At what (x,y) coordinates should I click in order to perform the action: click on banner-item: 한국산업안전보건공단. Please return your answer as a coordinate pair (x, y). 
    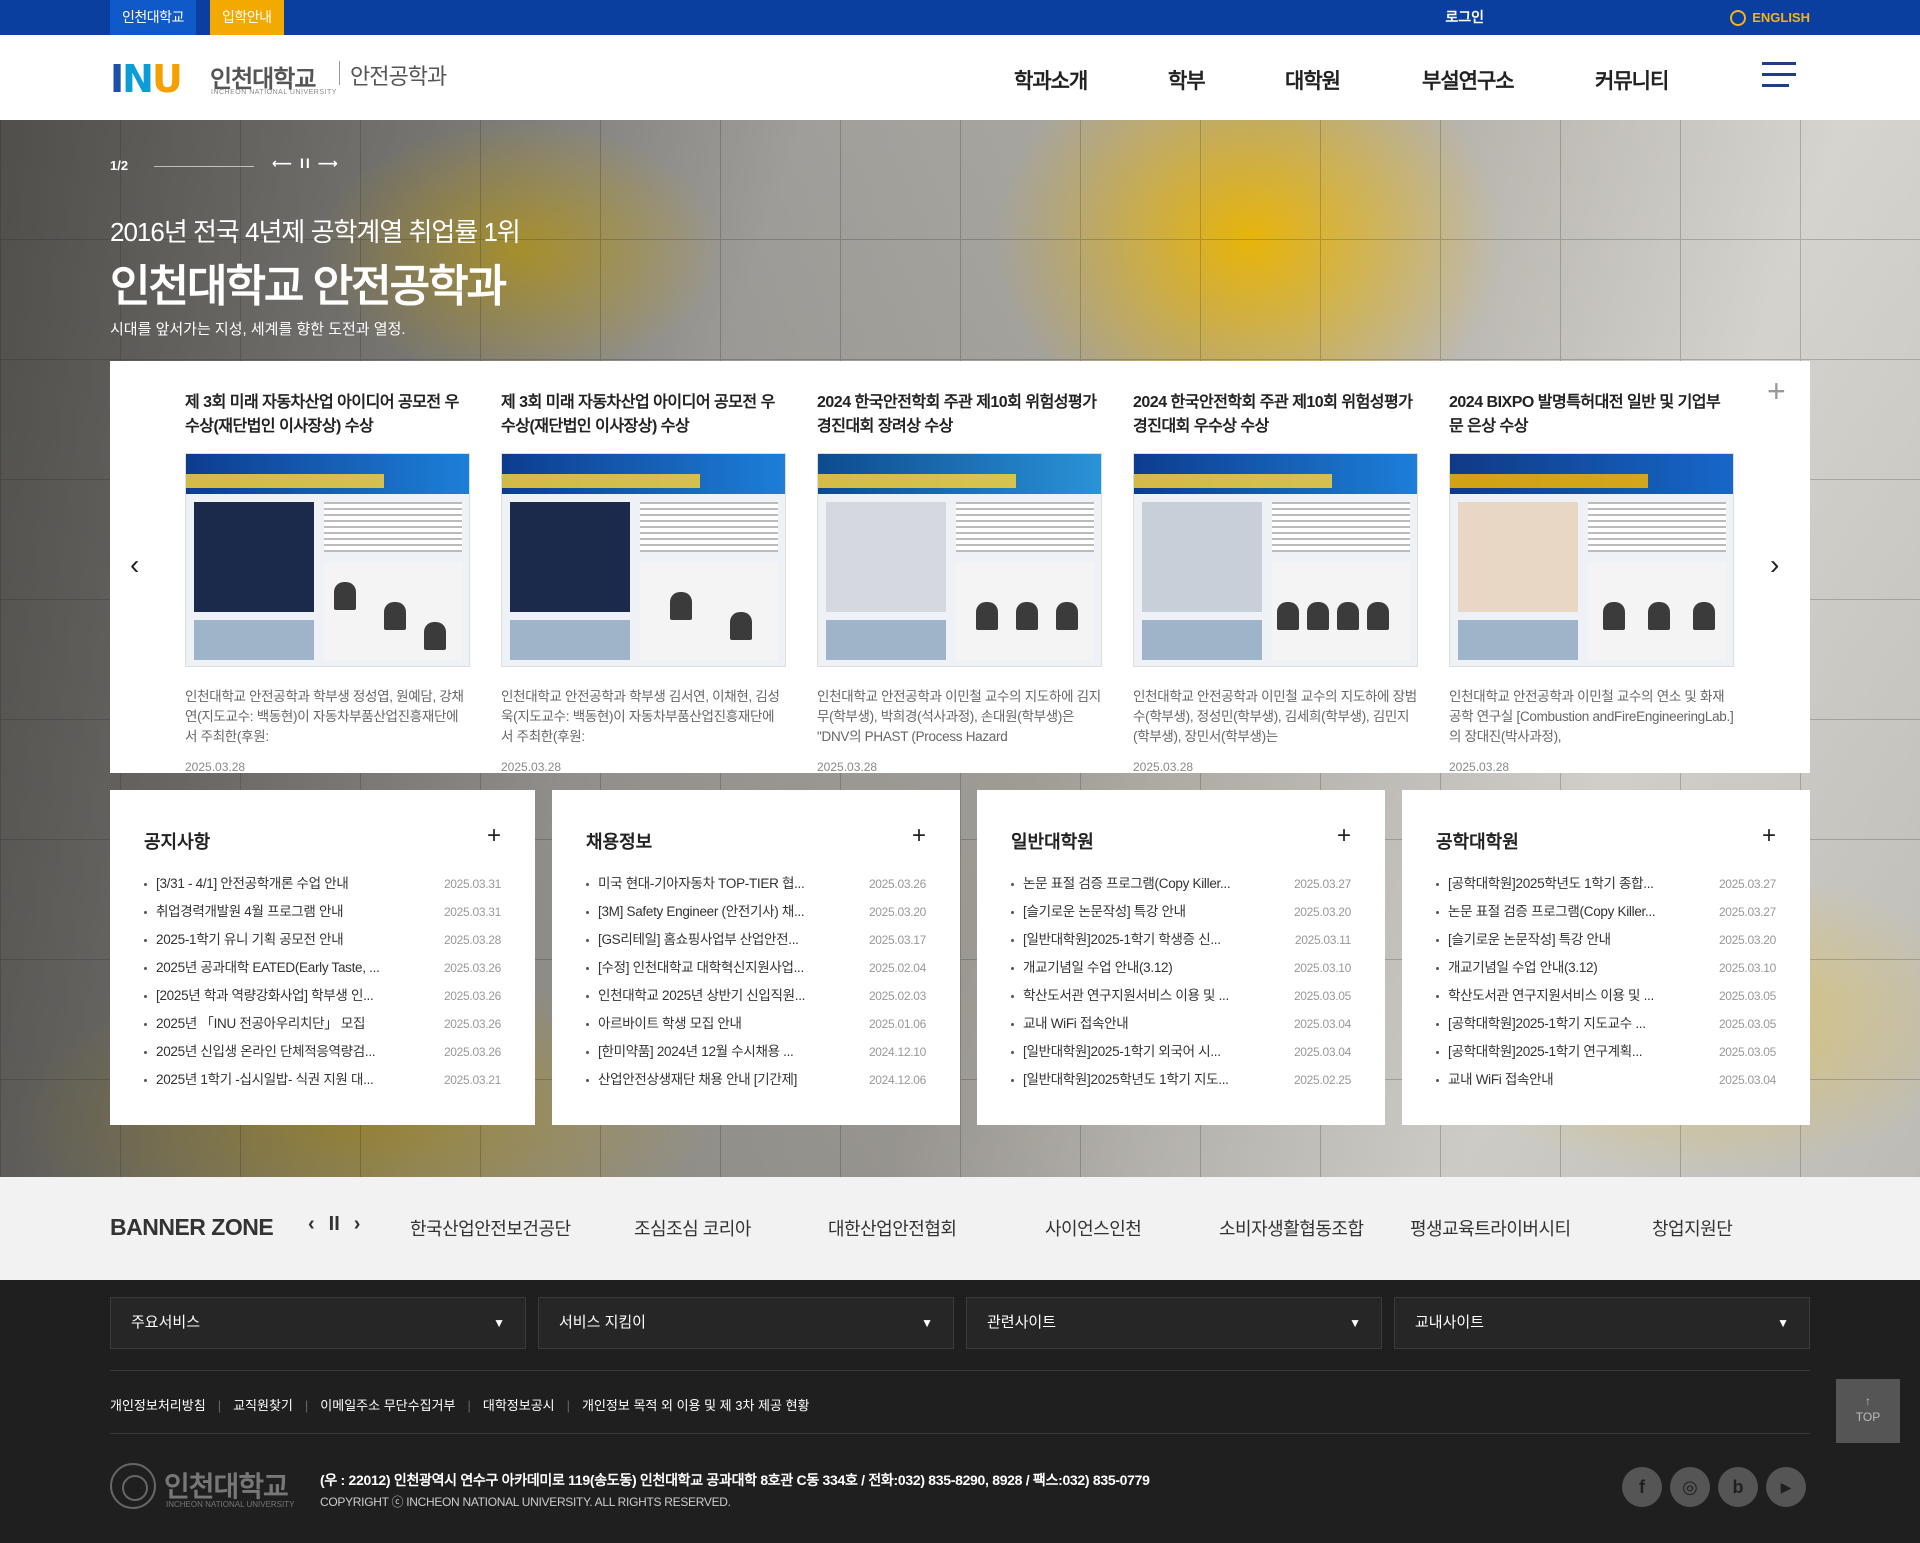
    Looking at the image, I should click on (490, 1228).